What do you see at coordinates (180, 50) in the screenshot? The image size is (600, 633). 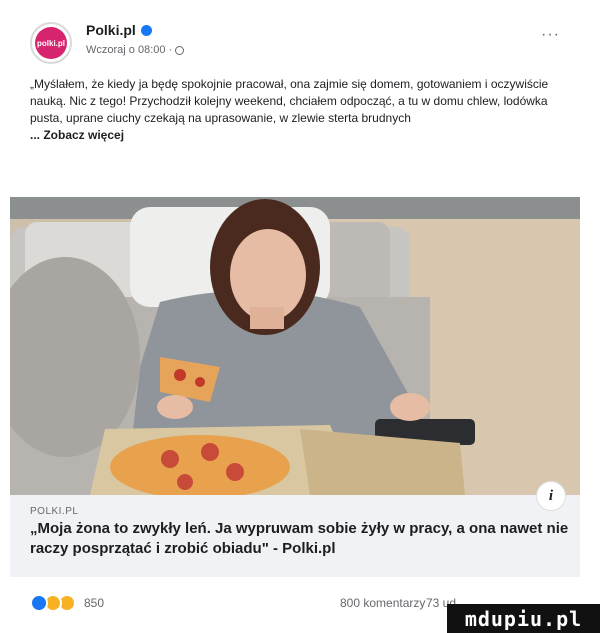 I see `globe-icon` at bounding box center [180, 50].